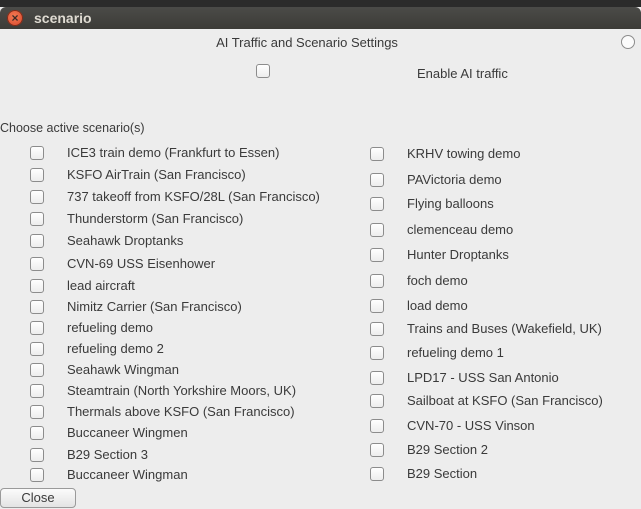 Image resolution: width=641 pixels, height=509 pixels. What do you see at coordinates (110, 327) in the screenshot?
I see `scenario-left-label: refueling demo` at bounding box center [110, 327].